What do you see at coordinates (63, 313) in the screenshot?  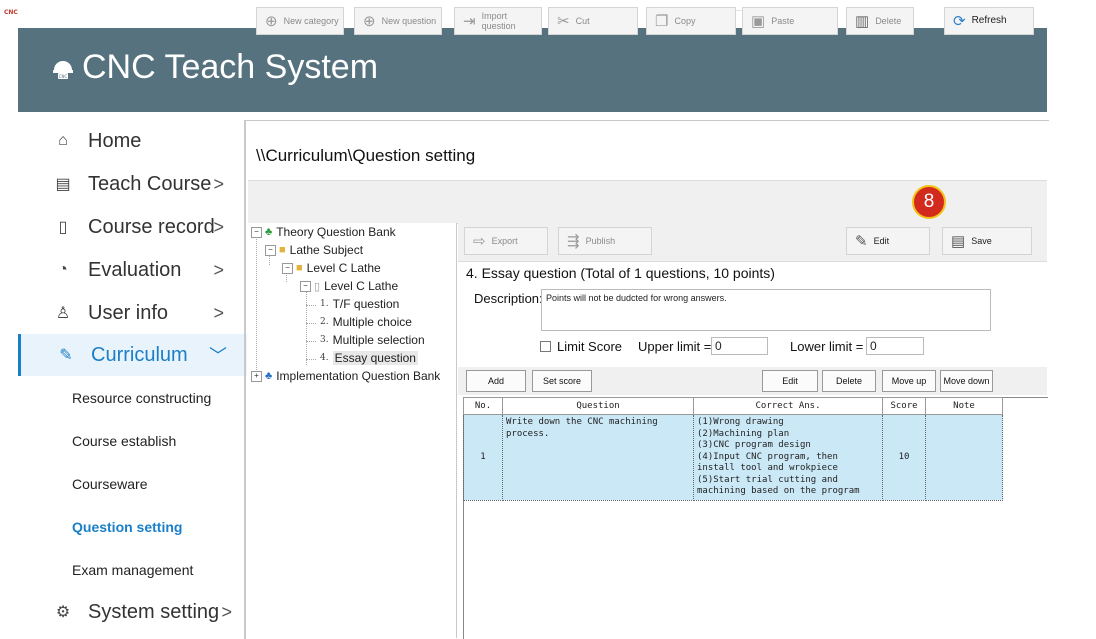 I see `user-icon: ♙` at bounding box center [63, 313].